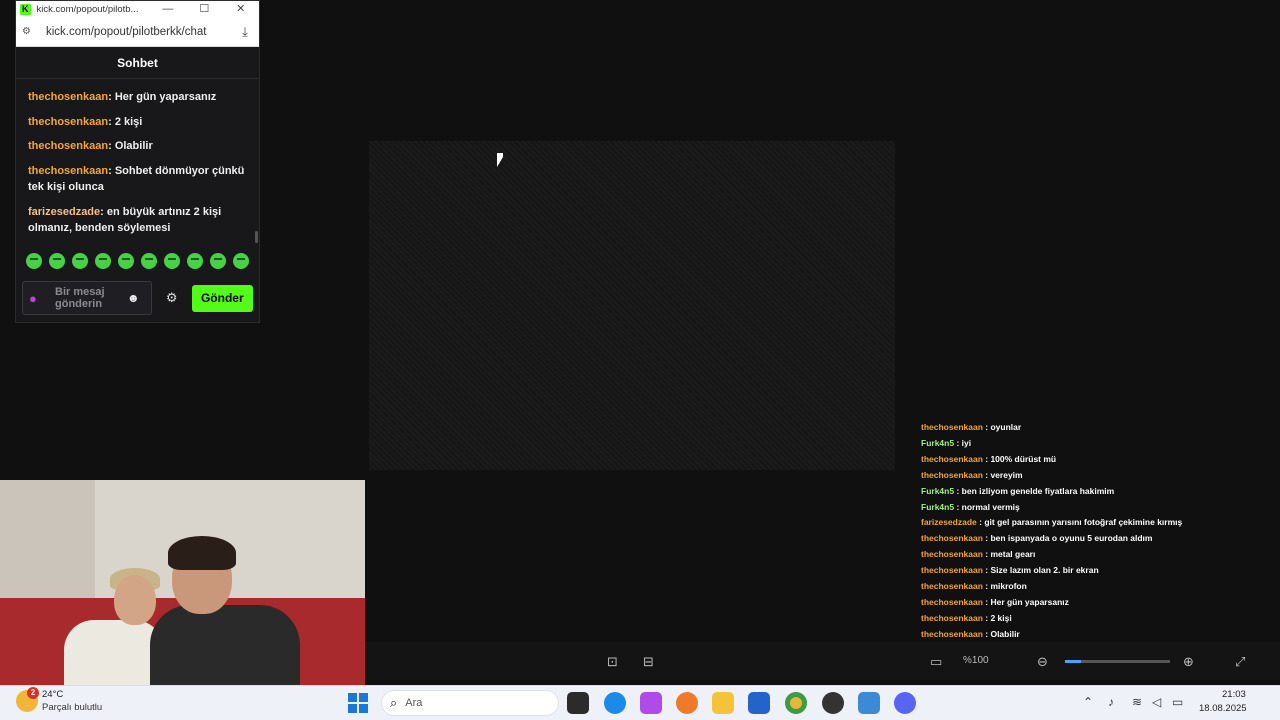 Image resolution: width=1280 pixels, height=720 pixels. What do you see at coordinates (168, 9) in the screenshot?
I see `minimize-button: —` at bounding box center [168, 9].